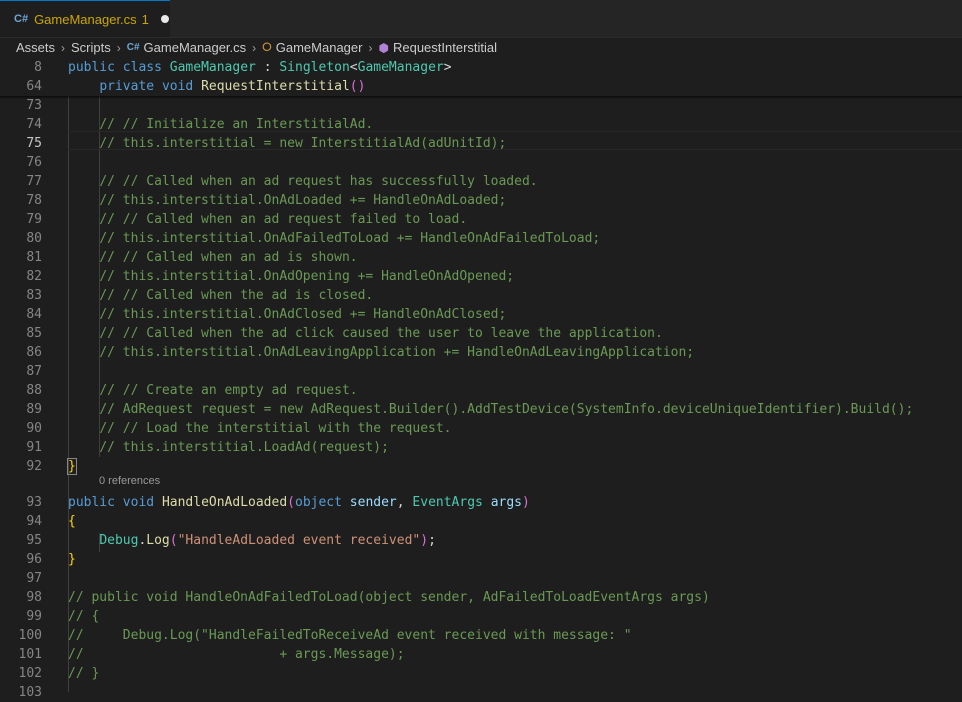 The height and width of the screenshot is (702, 962). I want to click on code-text: // // Initialize an InterstitialAd., so click(236, 124).